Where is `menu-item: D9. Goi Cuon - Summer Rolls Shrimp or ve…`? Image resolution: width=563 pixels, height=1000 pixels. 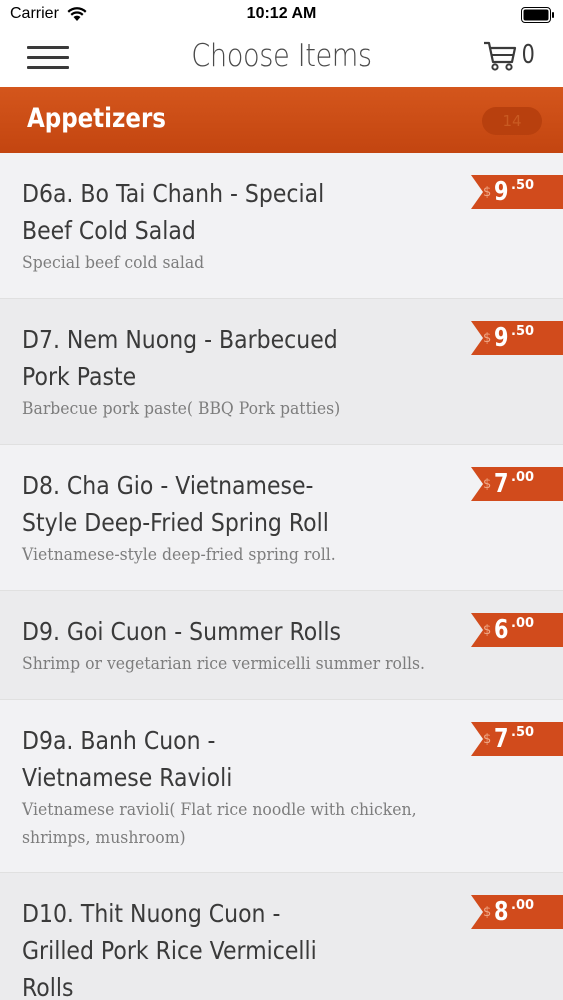
menu-item: D9. Goi Cuon - Summer Rolls Shrimp or ve… is located at coordinates (281, 645).